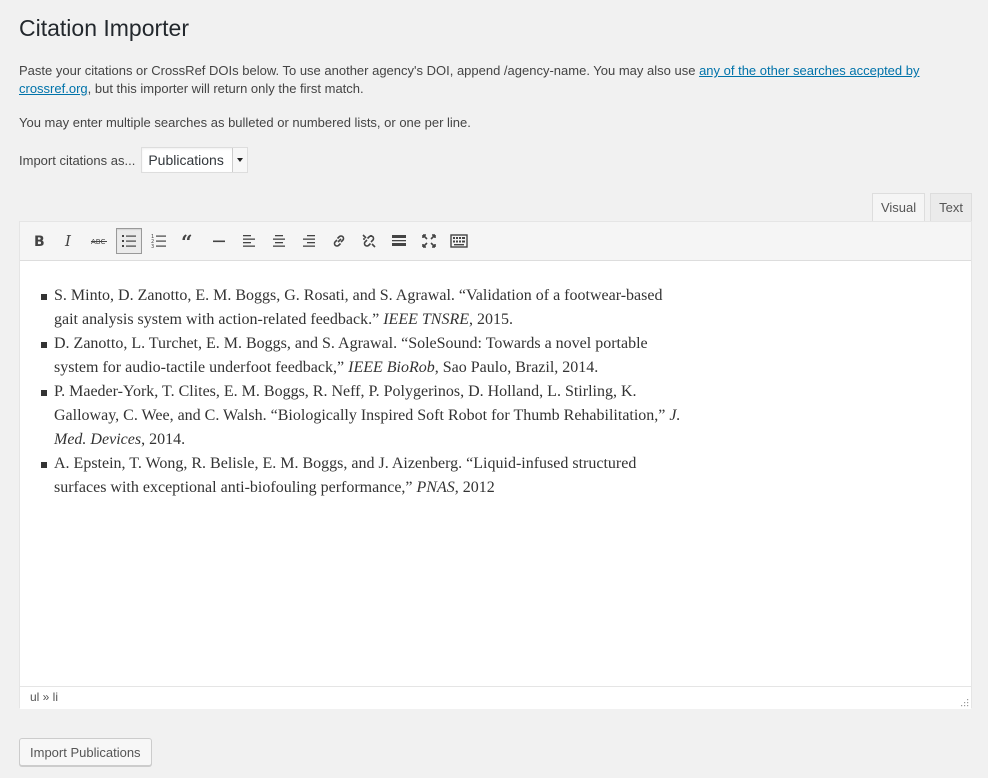 The height and width of the screenshot is (778, 988). I want to click on align-left-icon, so click(249, 241).